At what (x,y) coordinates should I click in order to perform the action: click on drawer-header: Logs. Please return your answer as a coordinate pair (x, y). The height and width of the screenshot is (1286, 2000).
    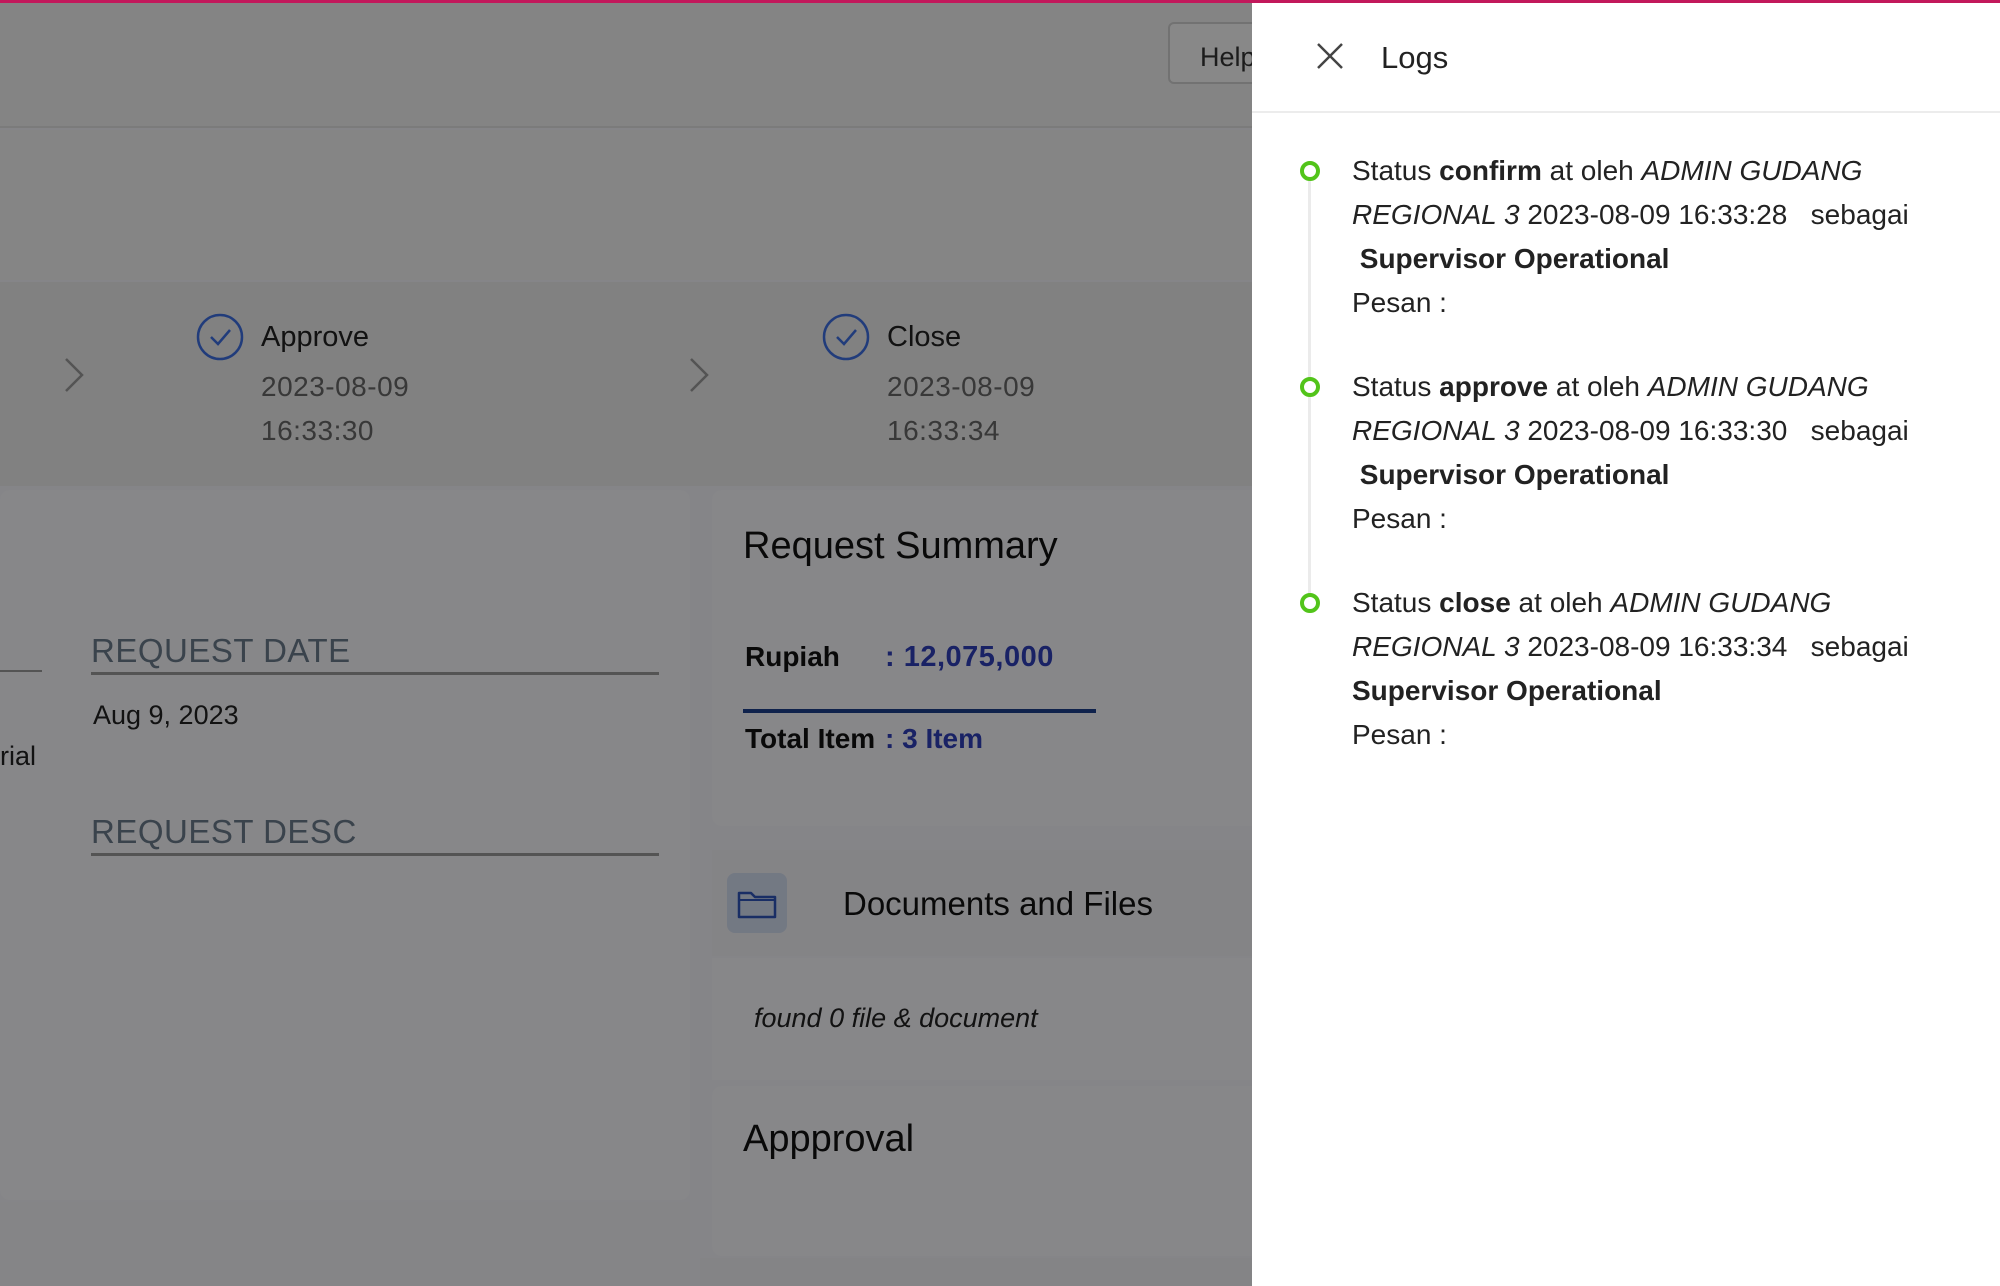
    Looking at the image, I should click on (1626, 56).